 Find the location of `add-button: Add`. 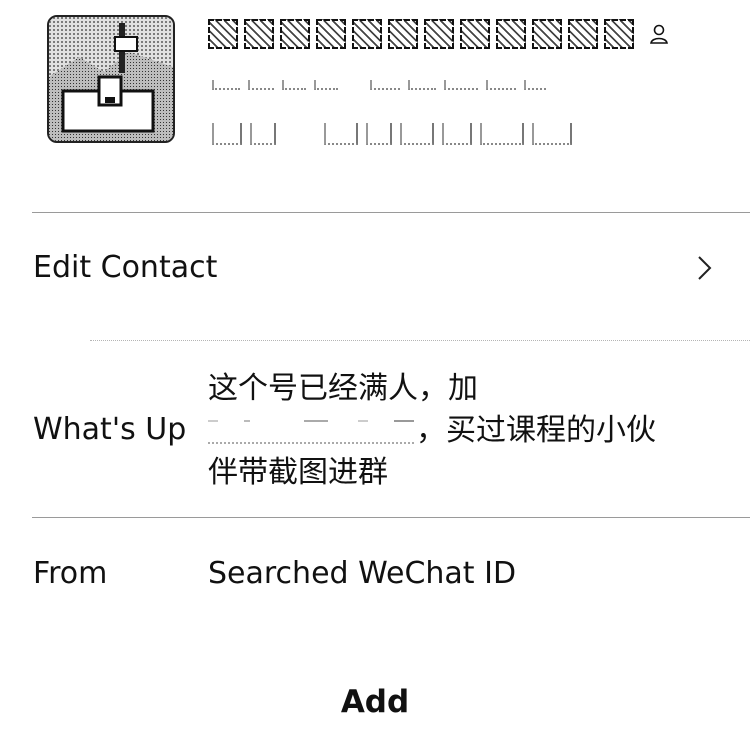

add-button: Add is located at coordinates (375, 702).